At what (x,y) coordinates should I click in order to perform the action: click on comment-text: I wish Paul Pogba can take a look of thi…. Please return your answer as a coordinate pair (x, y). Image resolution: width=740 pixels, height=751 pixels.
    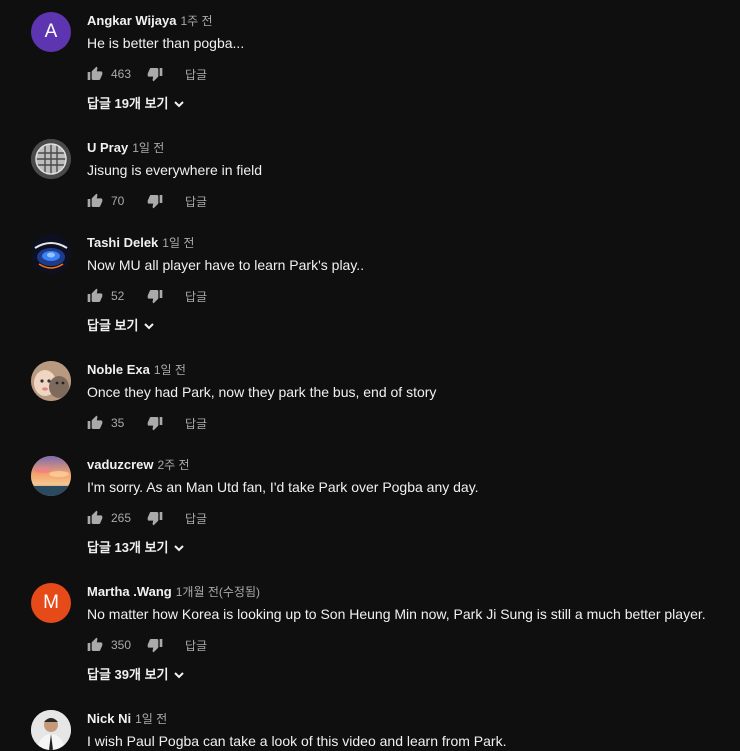
    Looking at the image, I should click on (297, 741).